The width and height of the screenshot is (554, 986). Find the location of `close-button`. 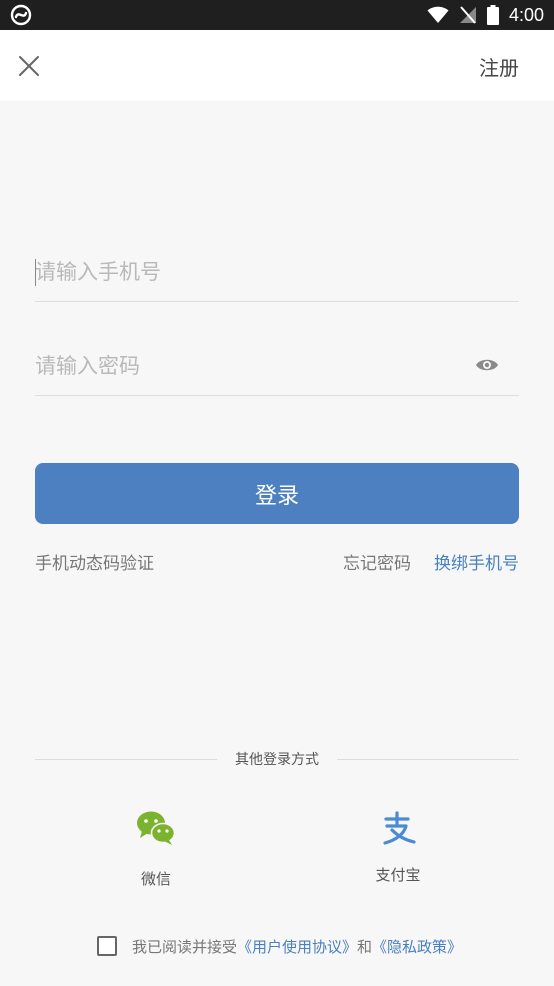

close-button is located at coordinates (29, 66).